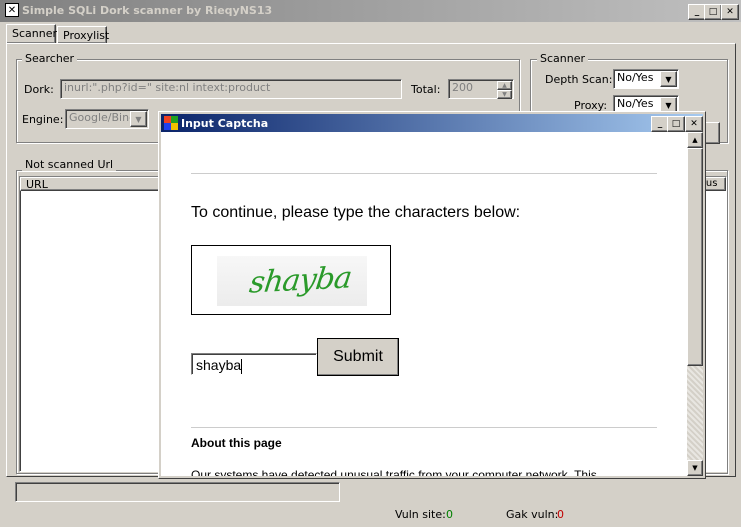 Image resolution: width=741 pixels, height=527 pixels. I want to click on total-value: 200, so click(462, 87).